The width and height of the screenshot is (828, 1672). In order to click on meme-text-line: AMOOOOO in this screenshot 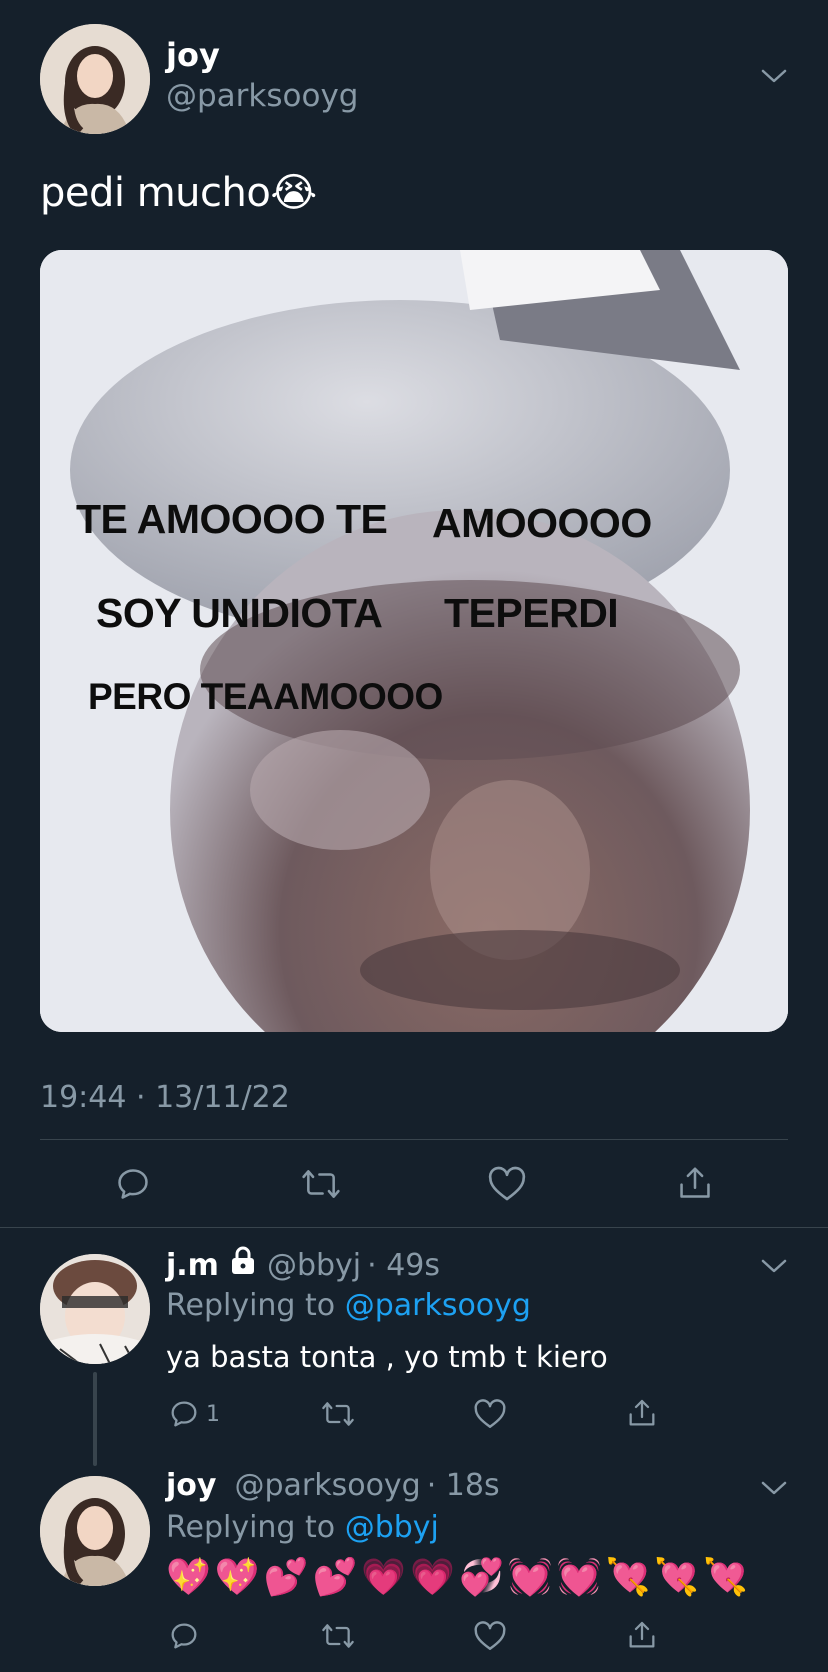, I will do `click(542, 523)`.